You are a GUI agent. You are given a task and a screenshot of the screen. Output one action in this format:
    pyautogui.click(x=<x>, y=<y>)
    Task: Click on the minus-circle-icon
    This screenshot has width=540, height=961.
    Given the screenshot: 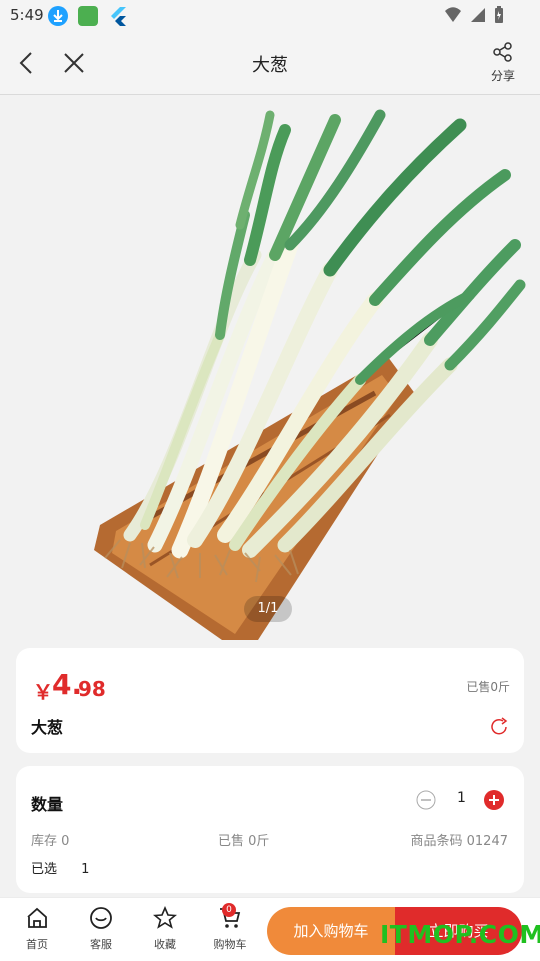 What is the action you would take?
    pyautogui.click(x=426, y=800)
    